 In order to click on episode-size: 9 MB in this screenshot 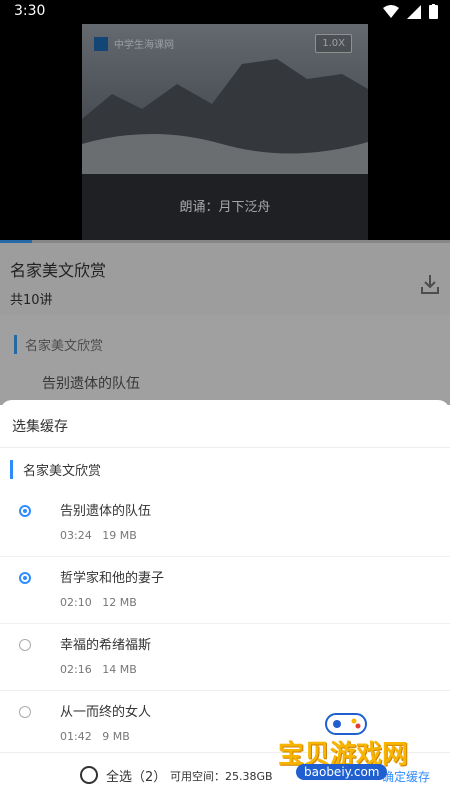, I will do `click(116, 736)`.